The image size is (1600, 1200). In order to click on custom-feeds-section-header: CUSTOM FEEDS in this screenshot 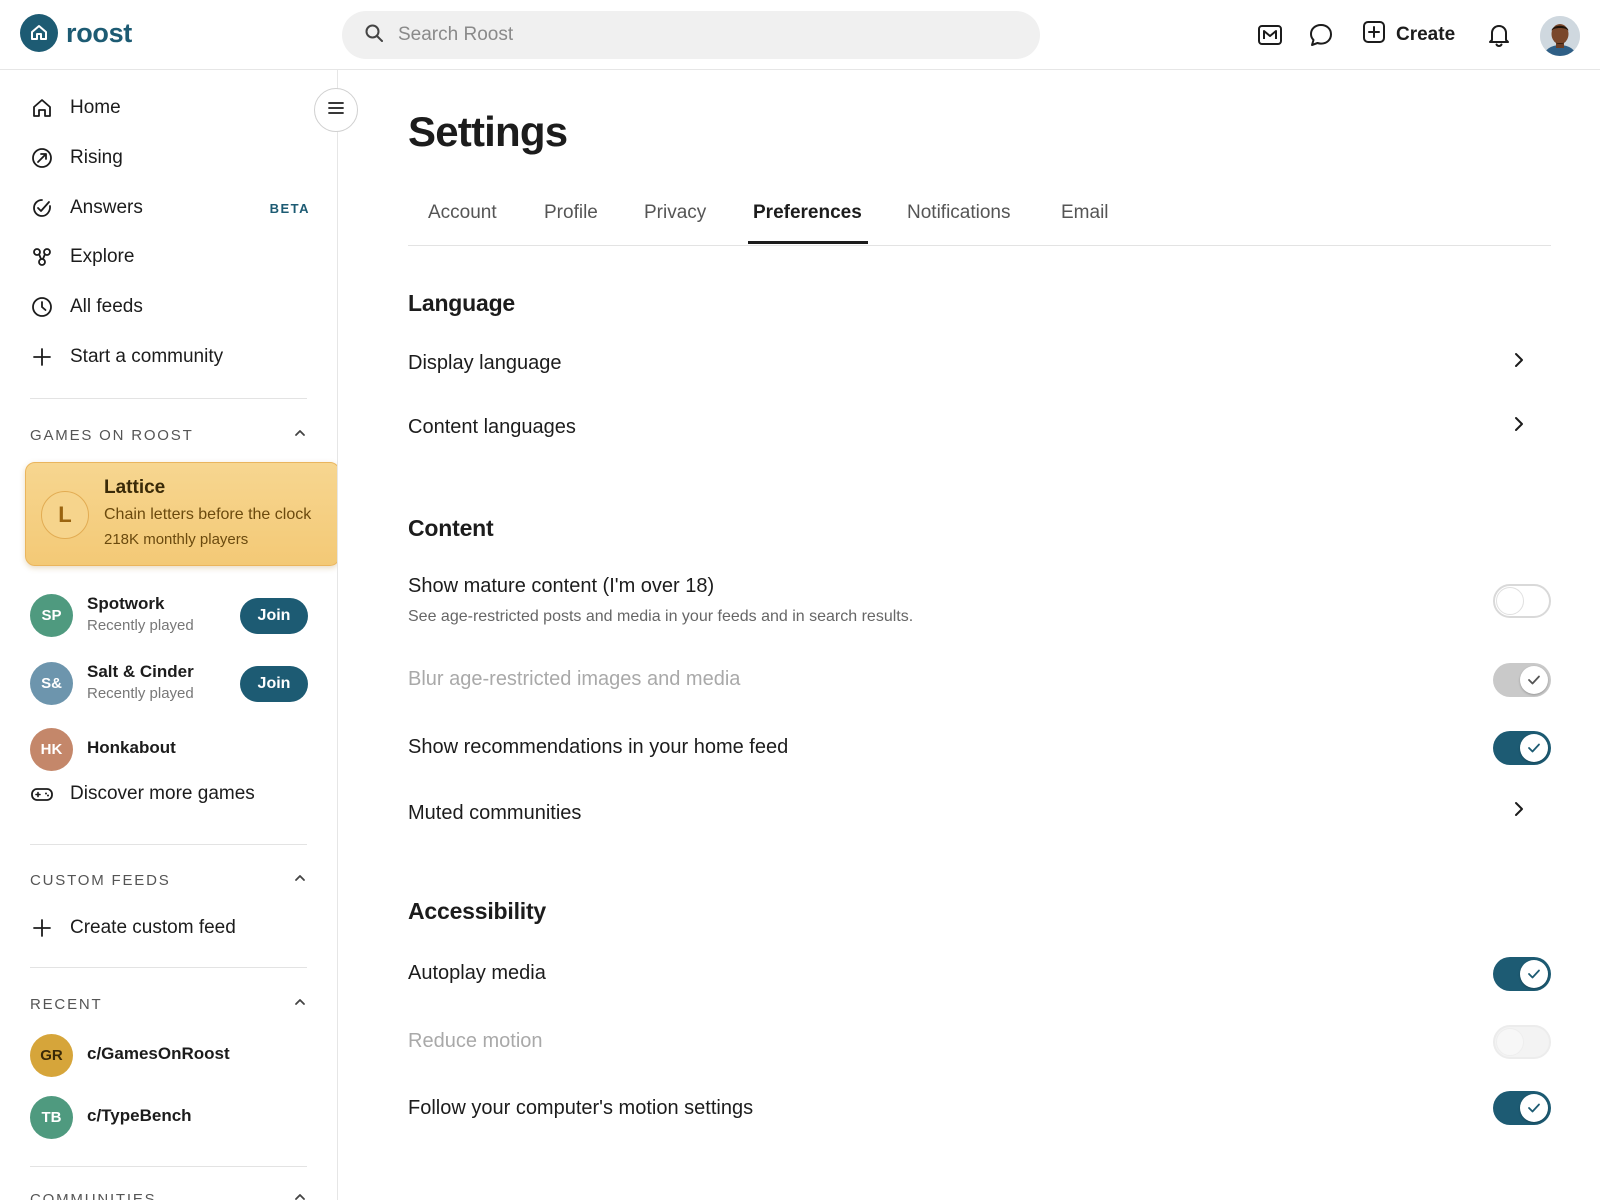, I will do `click(168, 880)`.